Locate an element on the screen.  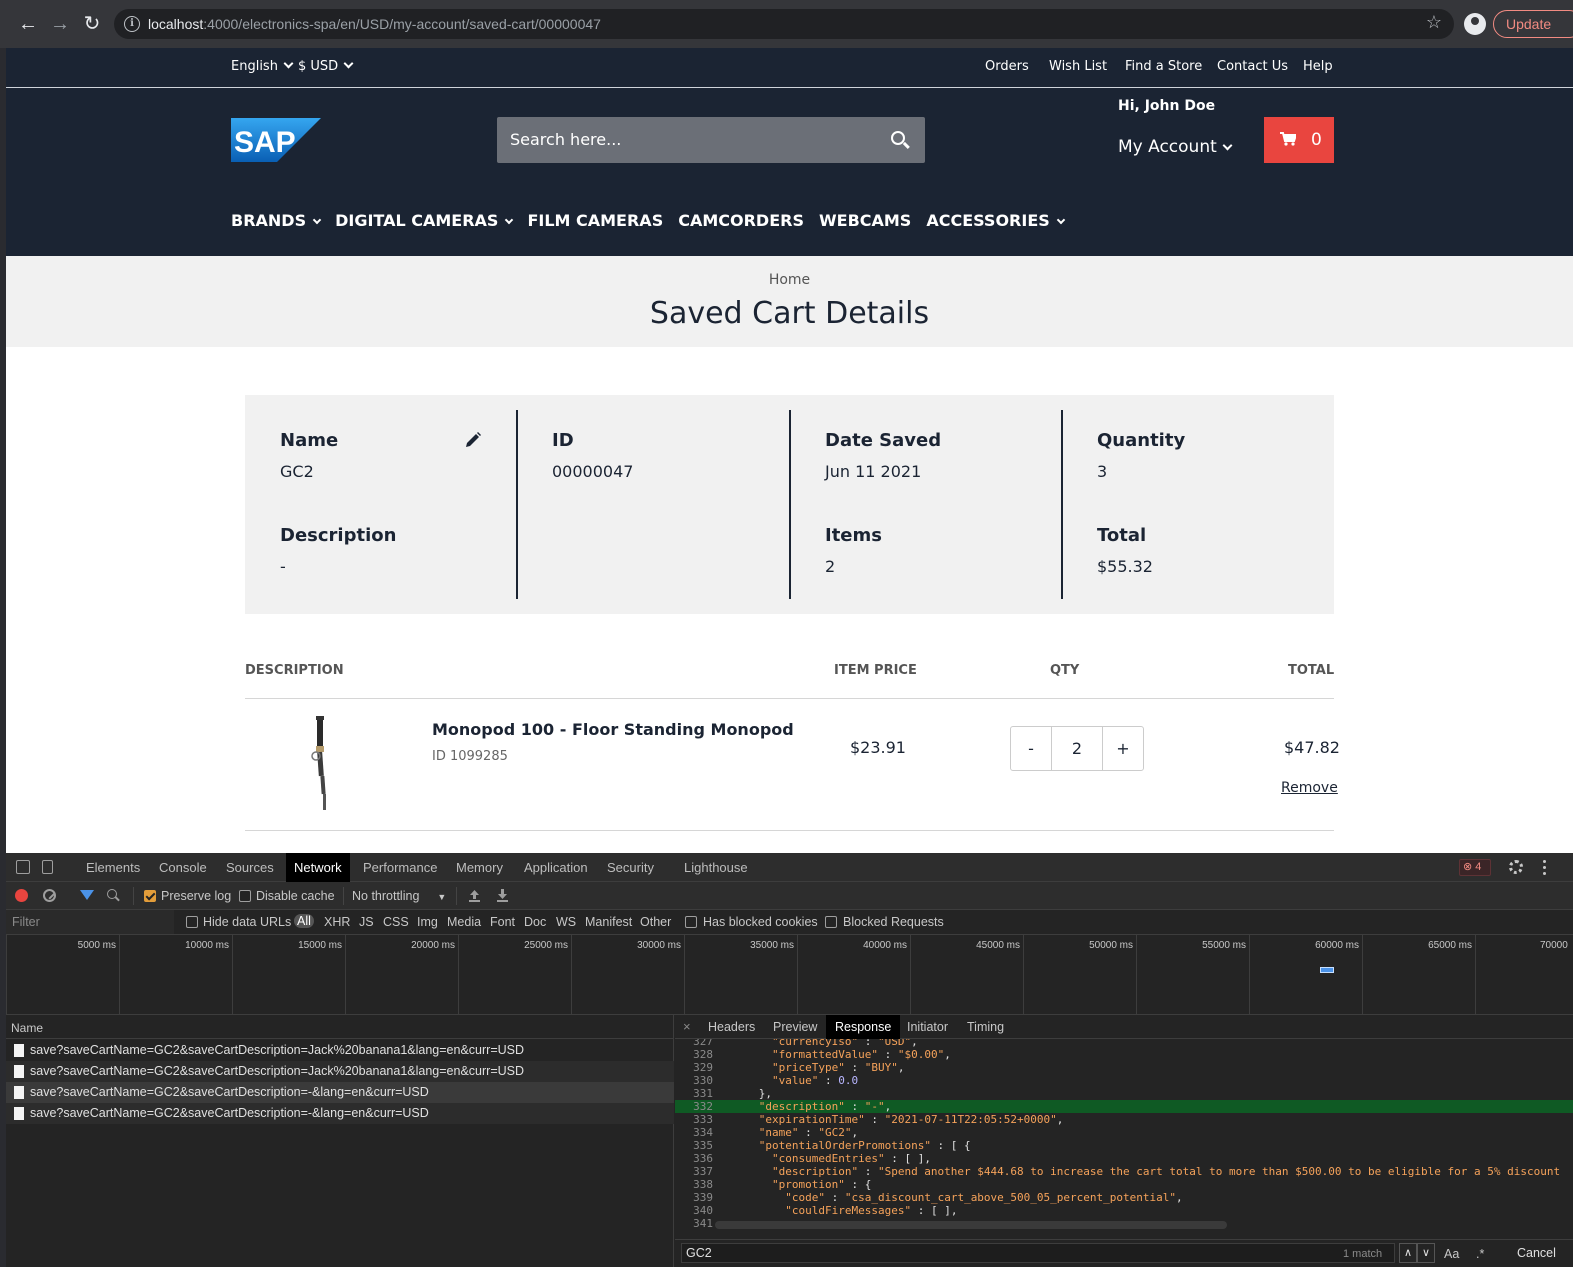
tab-console: Console is located at coordinates (183, 867).